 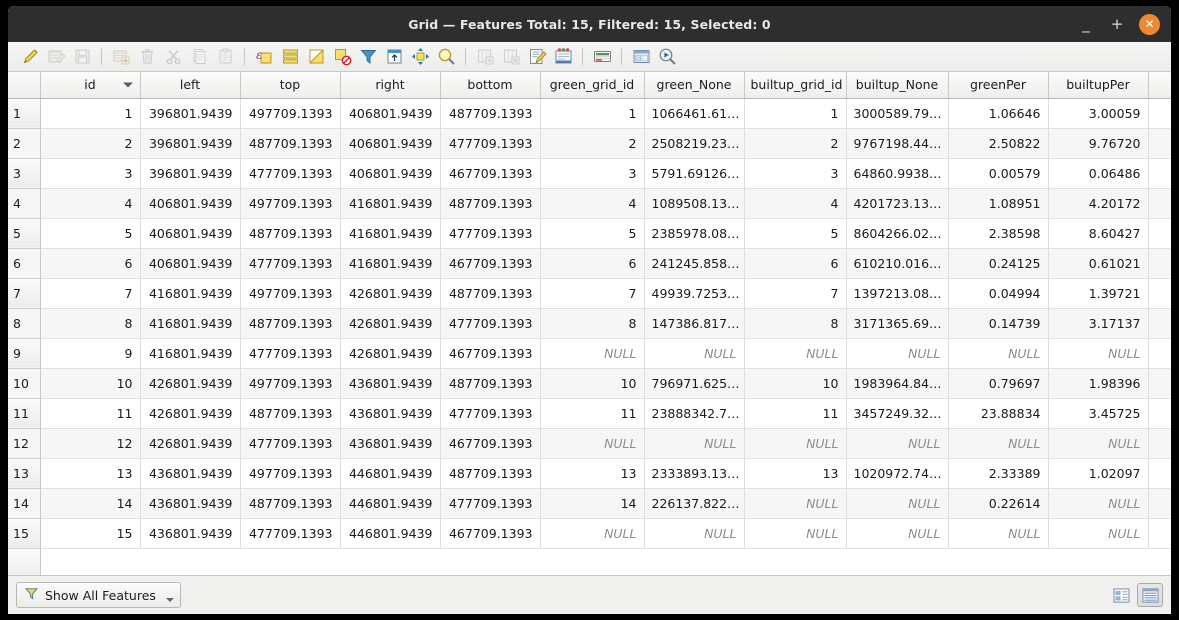 What do you see at coordinates (998, 203) in the screenshot?
I see `cell-greenPer: 1.08951` at bounding box center [998, 203].